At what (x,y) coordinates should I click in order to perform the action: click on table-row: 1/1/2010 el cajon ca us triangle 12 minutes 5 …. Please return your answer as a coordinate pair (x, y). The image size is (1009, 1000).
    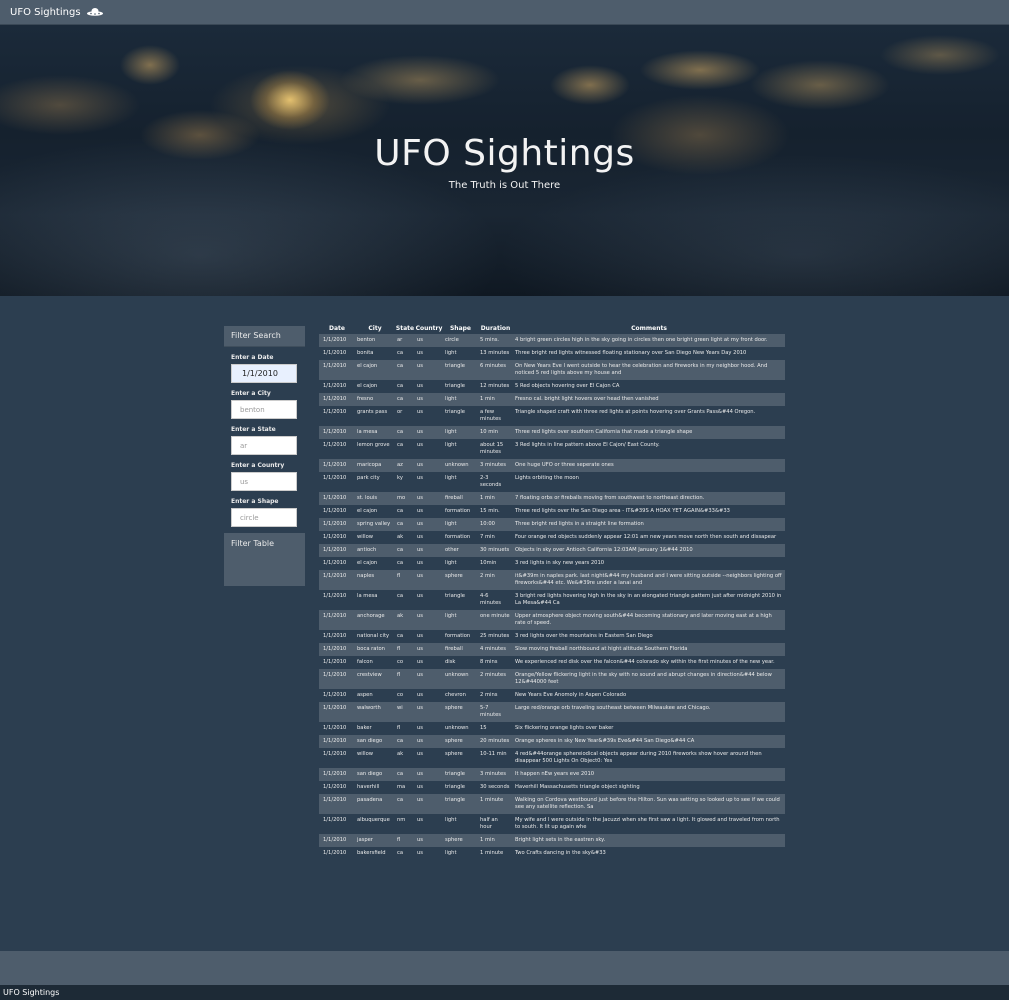
    Looking at the image, I should click on (552, 386).